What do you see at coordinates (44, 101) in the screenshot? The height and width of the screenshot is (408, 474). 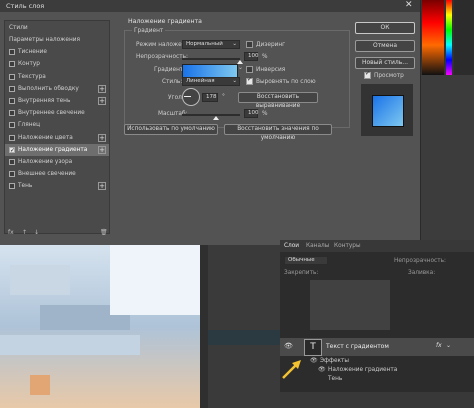 I see `style-item-label: Внутренняя тень` at bounding box center [44, 101].